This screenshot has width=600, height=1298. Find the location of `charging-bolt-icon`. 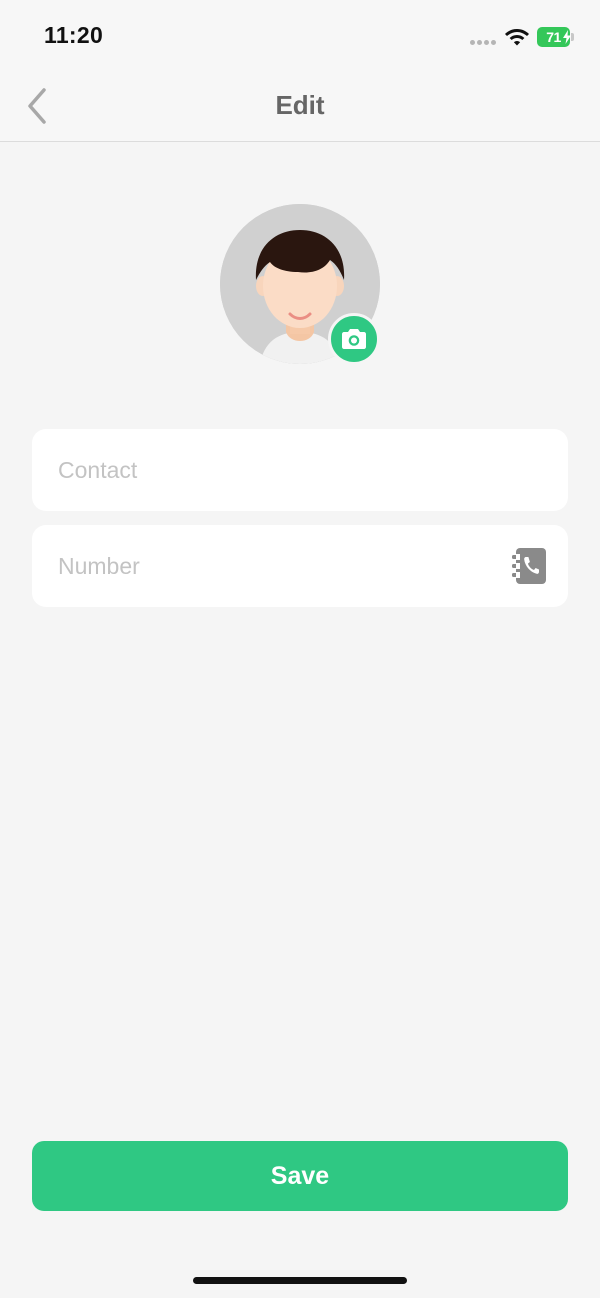

charging-bolt-icon is located at coordinates (567, 37).